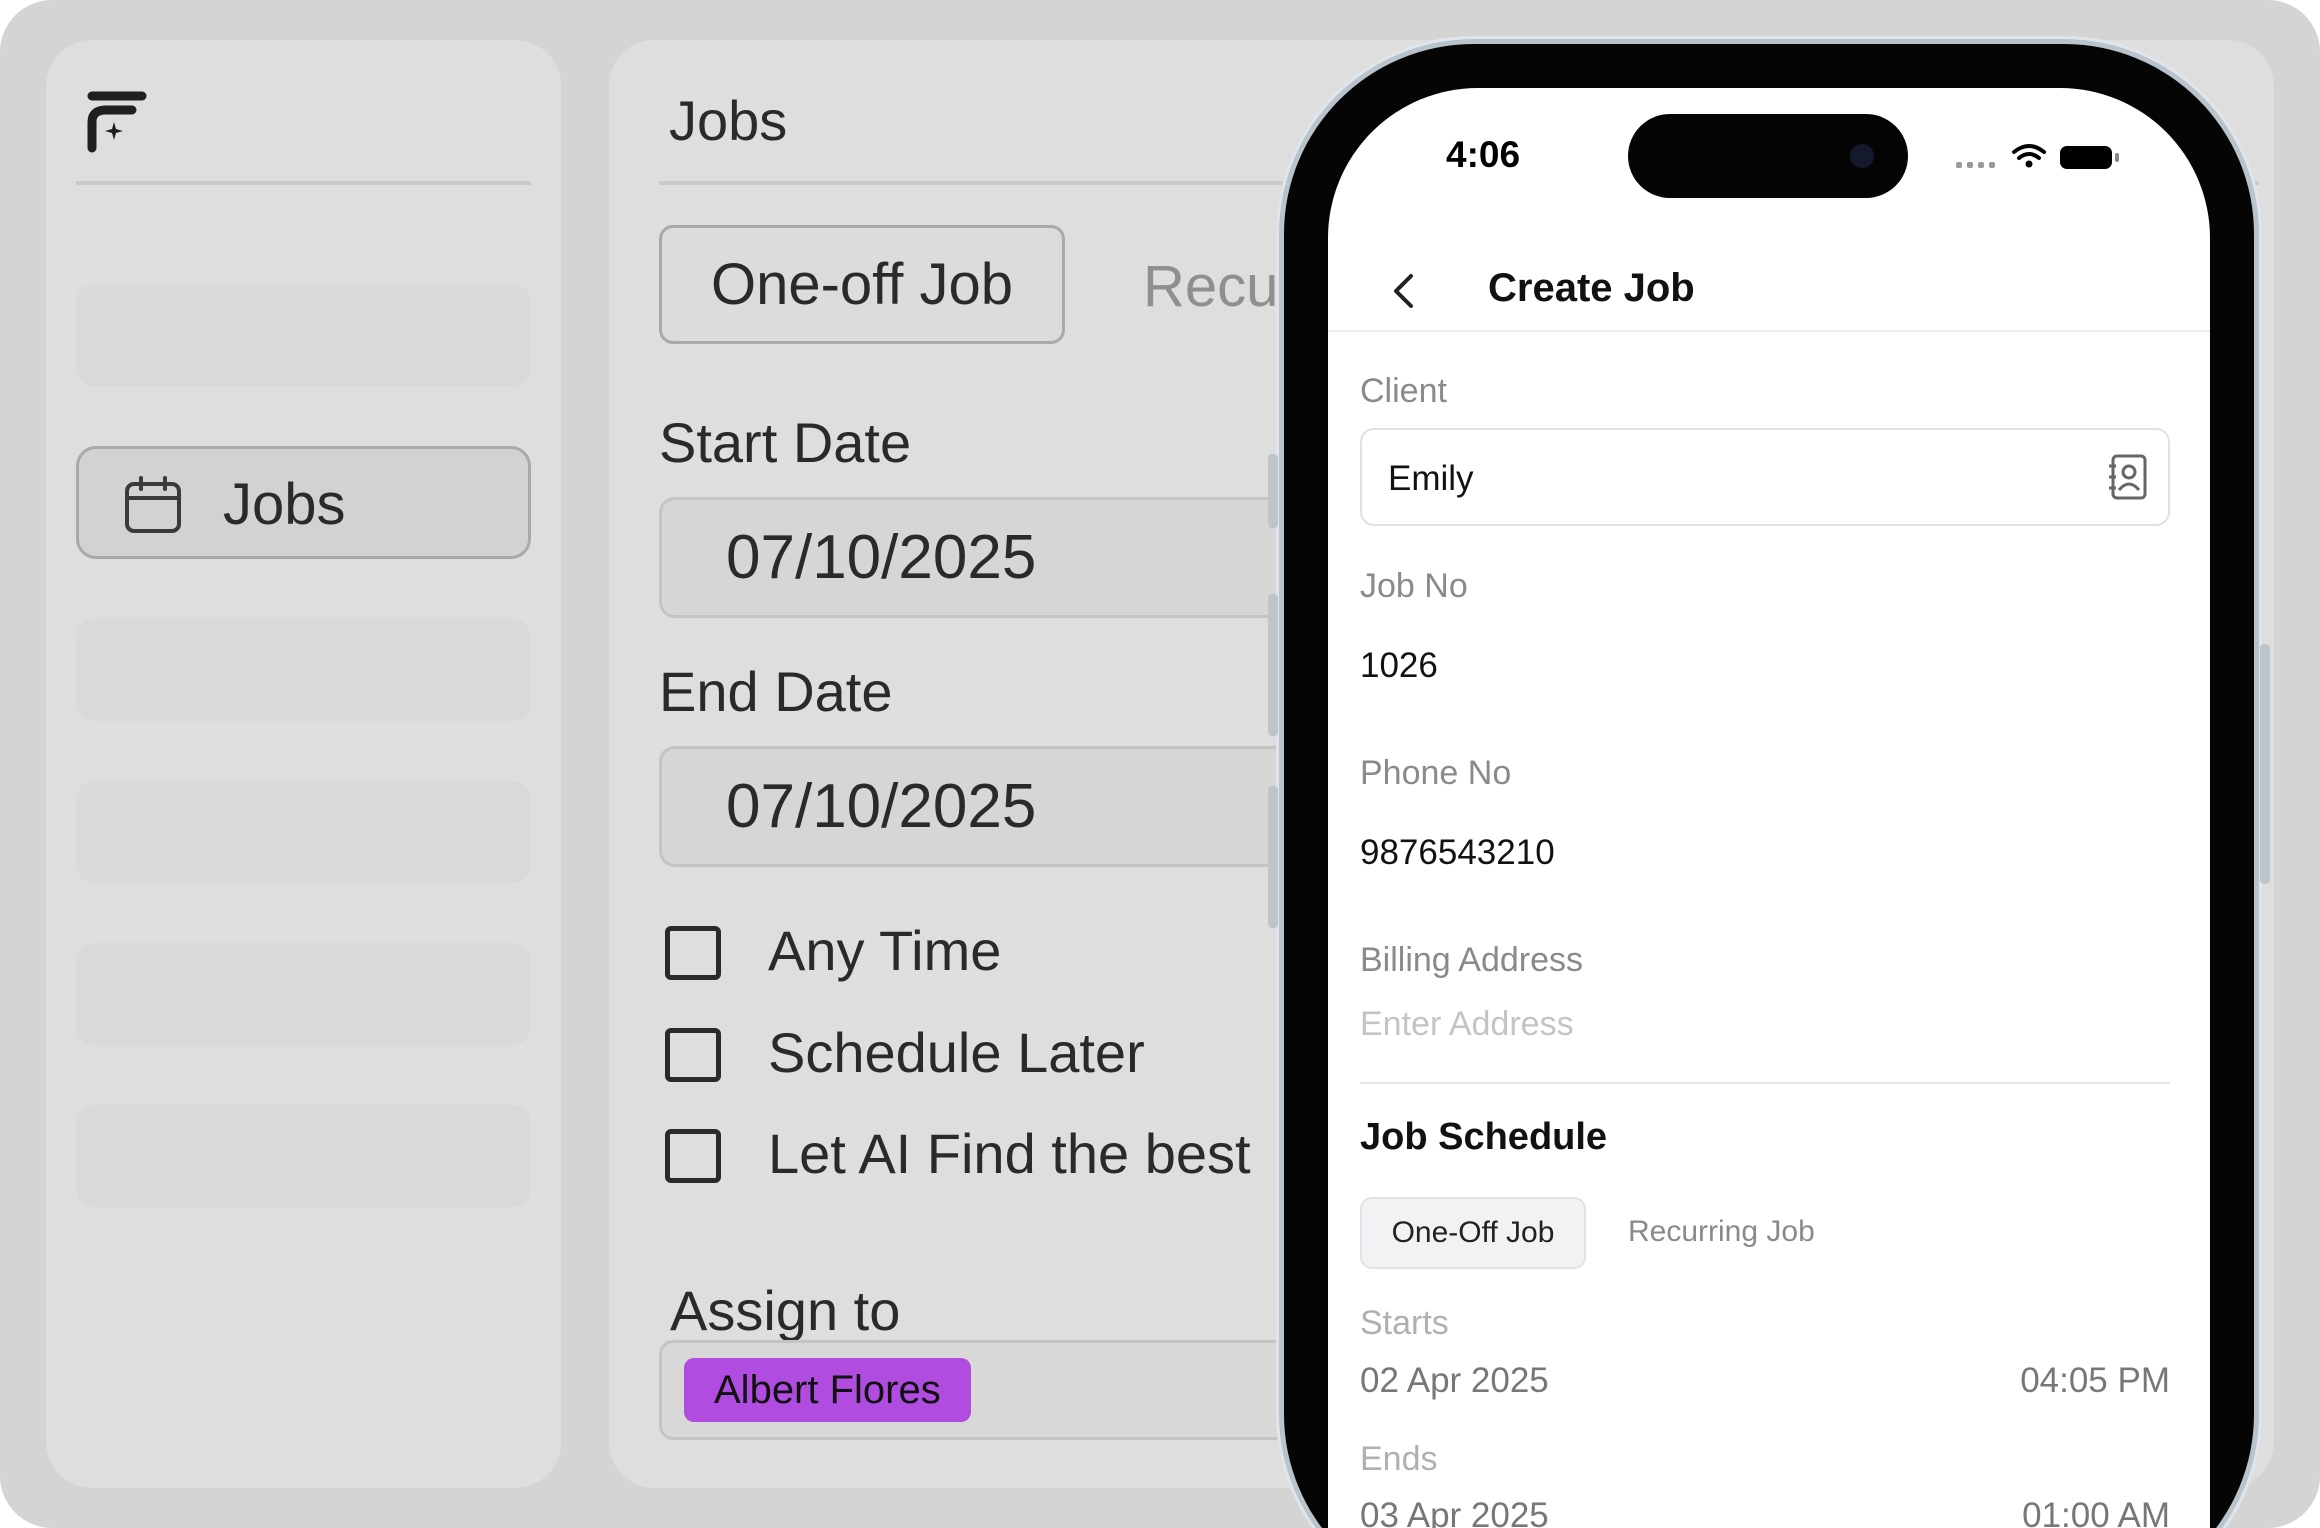 The height and width of the screenshot is (1528, 2320). Describe the element at coordinates (881, 557) in the screenshot. I see `start-date-value: 07/10/2025` at that location.